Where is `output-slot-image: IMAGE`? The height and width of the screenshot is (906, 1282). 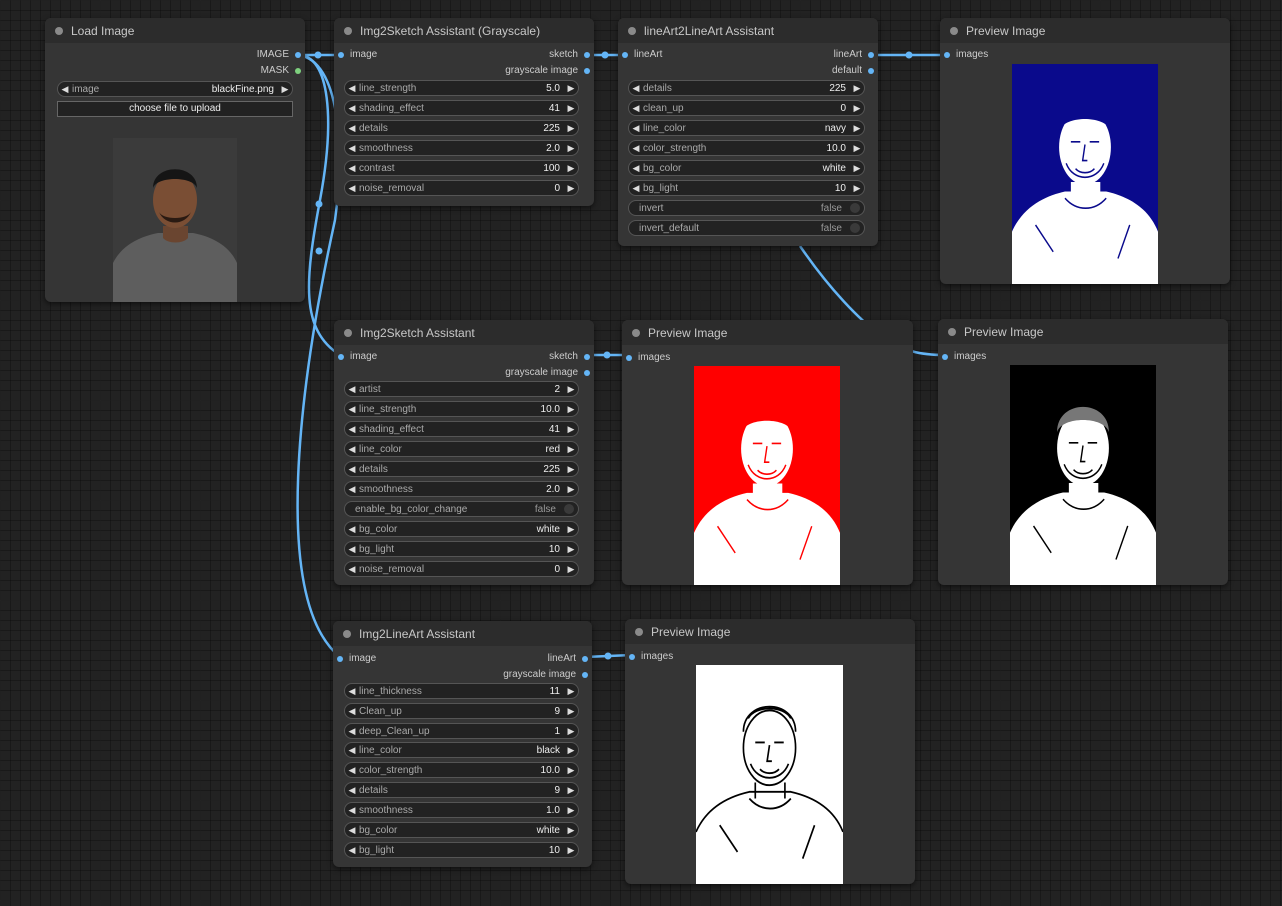 output-slot-image: IMAGE is located at coordinates (279, 54).